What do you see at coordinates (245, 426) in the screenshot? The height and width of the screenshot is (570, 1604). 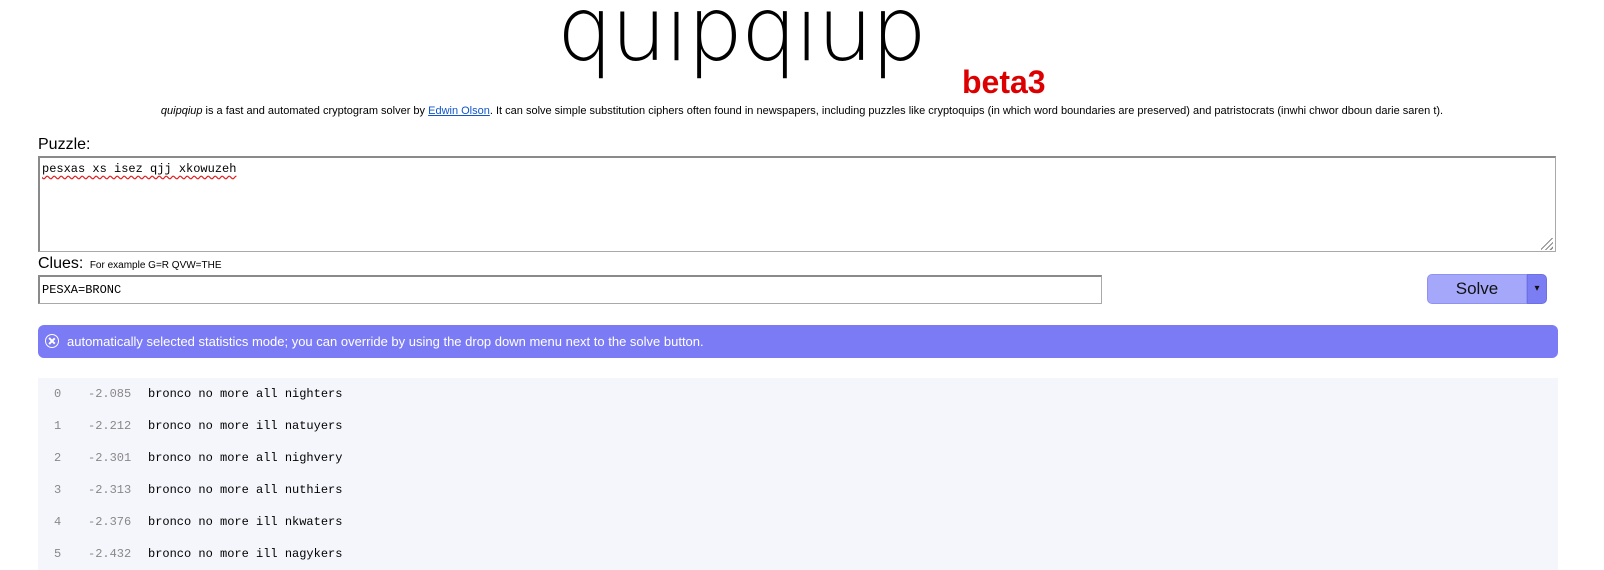 I see `result-text: bronco no more ill natuyers` at bounding box center [245, 426].